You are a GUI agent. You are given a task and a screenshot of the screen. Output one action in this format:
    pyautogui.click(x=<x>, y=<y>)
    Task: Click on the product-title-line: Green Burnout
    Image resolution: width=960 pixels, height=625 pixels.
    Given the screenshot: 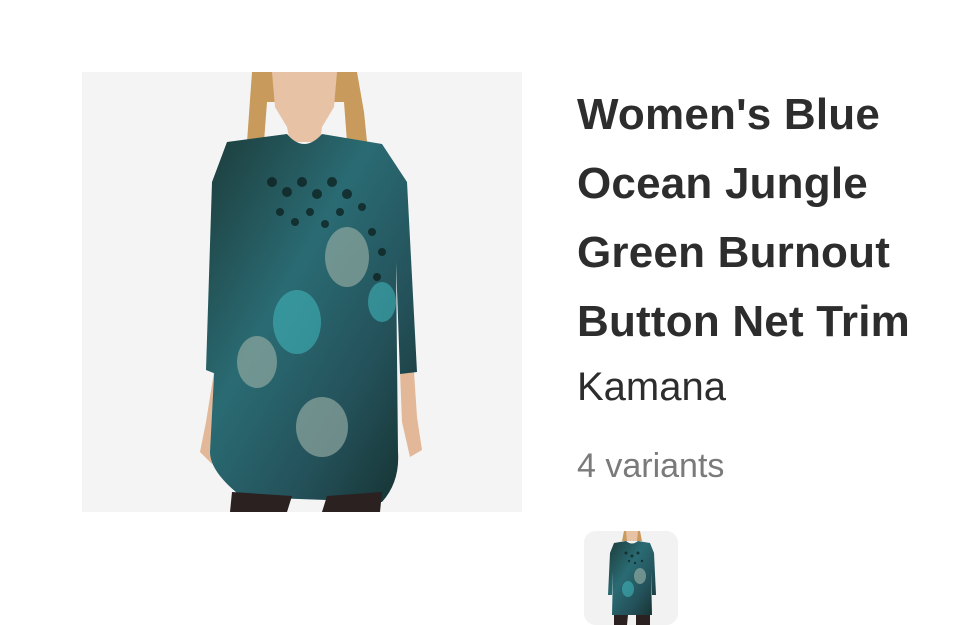 What is the action you would take?
    pyautogui.click(x=734, y=252)
    